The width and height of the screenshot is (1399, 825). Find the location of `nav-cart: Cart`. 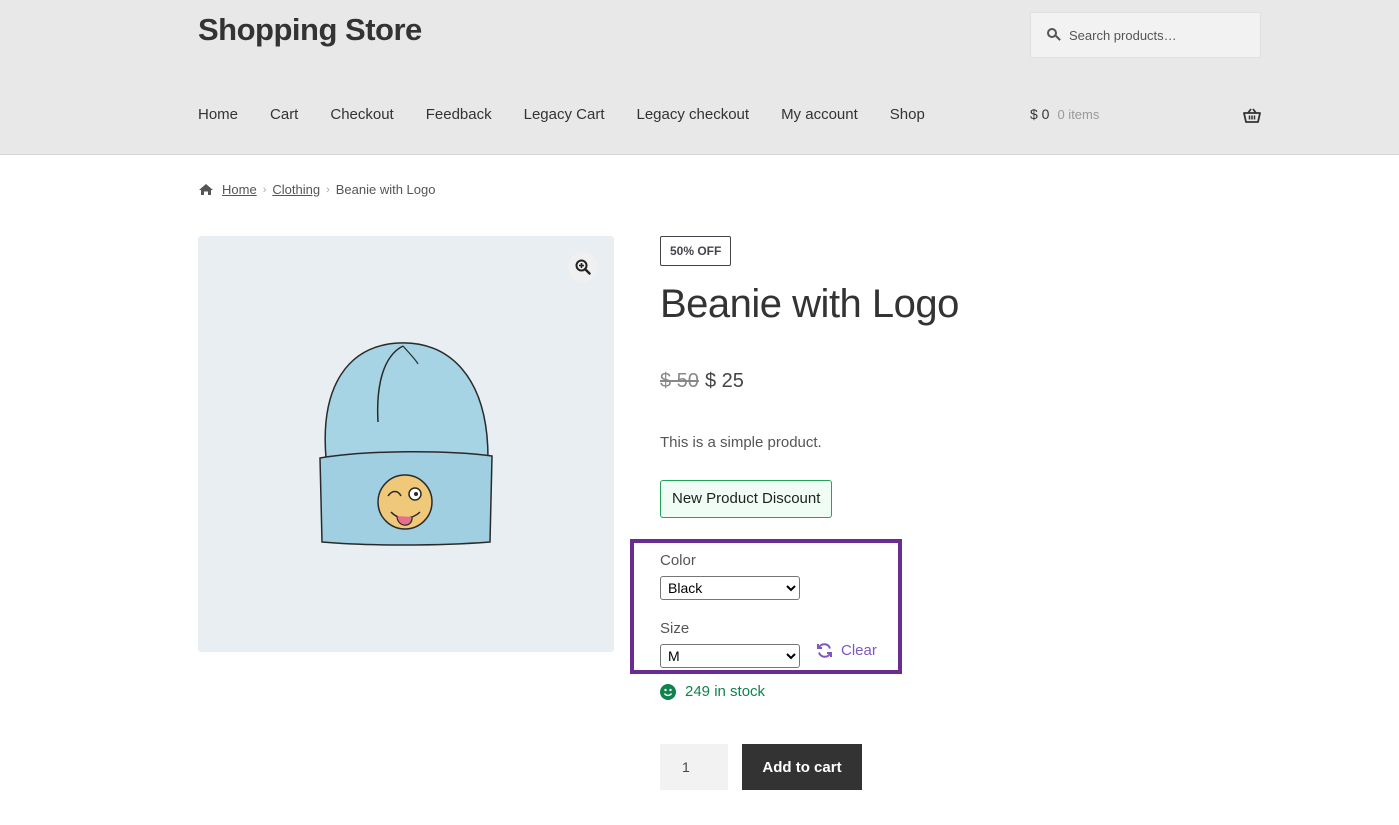

nav-cart: Cart is located at coordinates (284, 114).